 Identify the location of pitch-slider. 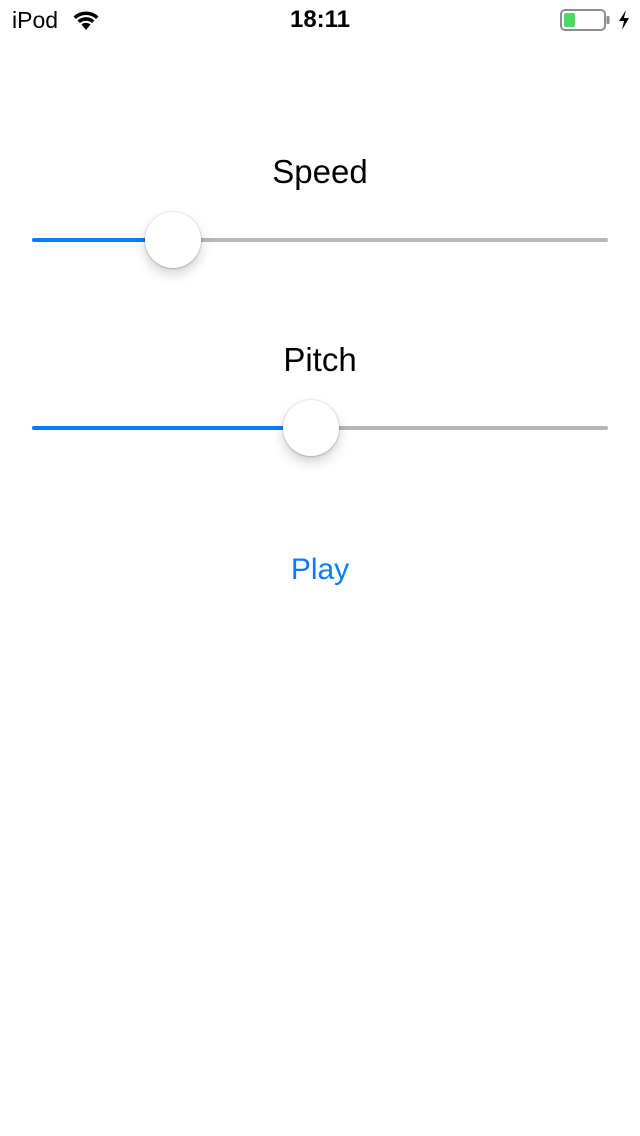
(320, 428).